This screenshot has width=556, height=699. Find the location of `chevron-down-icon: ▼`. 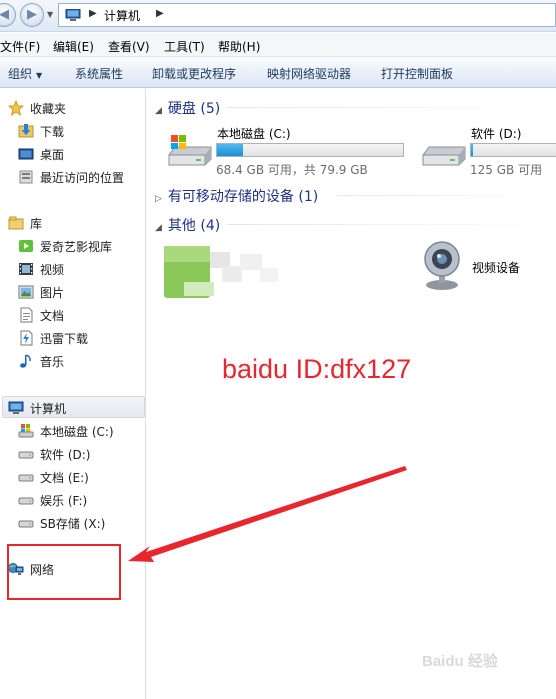

chevron-down-icon: ▼ is located at coordinates (39, 75).